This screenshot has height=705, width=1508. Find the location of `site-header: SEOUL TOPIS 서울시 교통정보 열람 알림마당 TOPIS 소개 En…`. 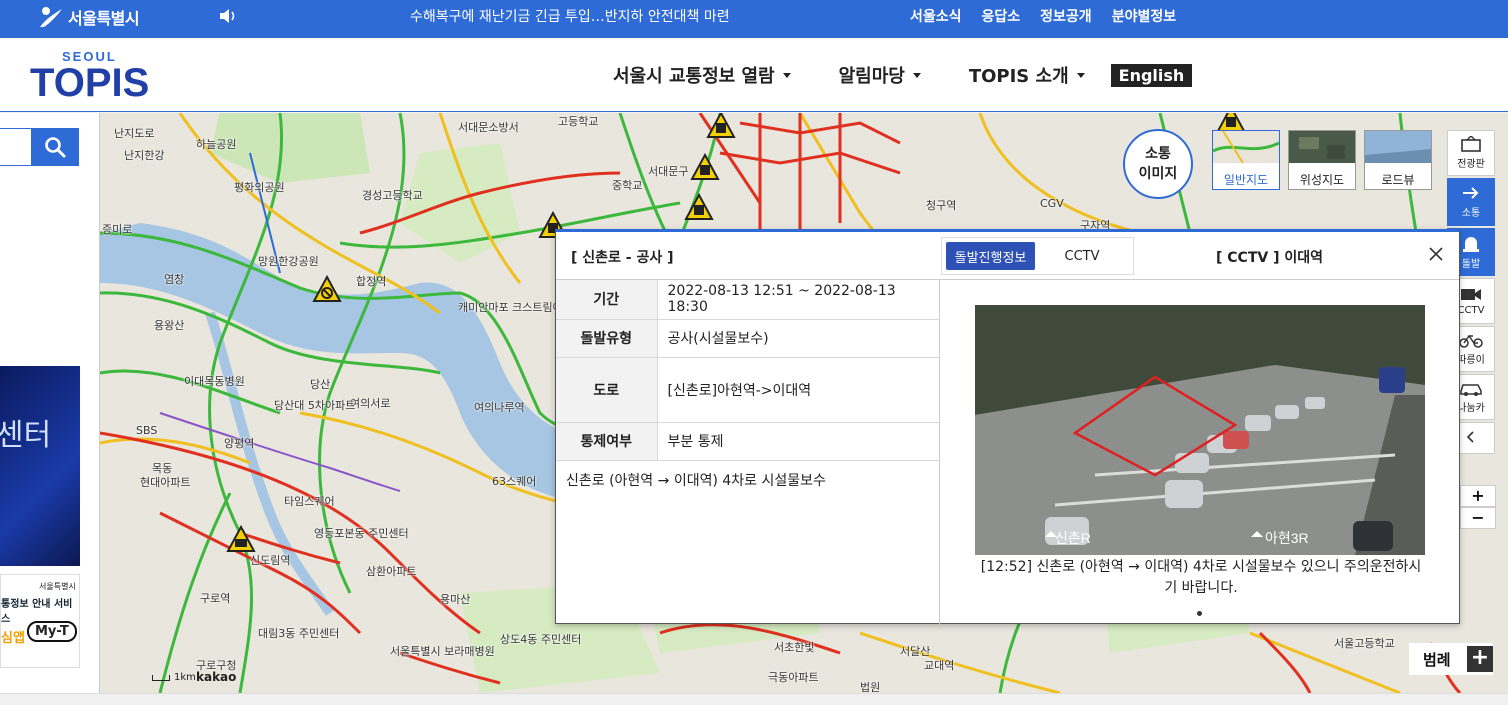

site-header: SEOUL TOPIS 서울시 교통정보 열람 알림마당 TOPIS 소개 En… is located at coordinates (754, 75).